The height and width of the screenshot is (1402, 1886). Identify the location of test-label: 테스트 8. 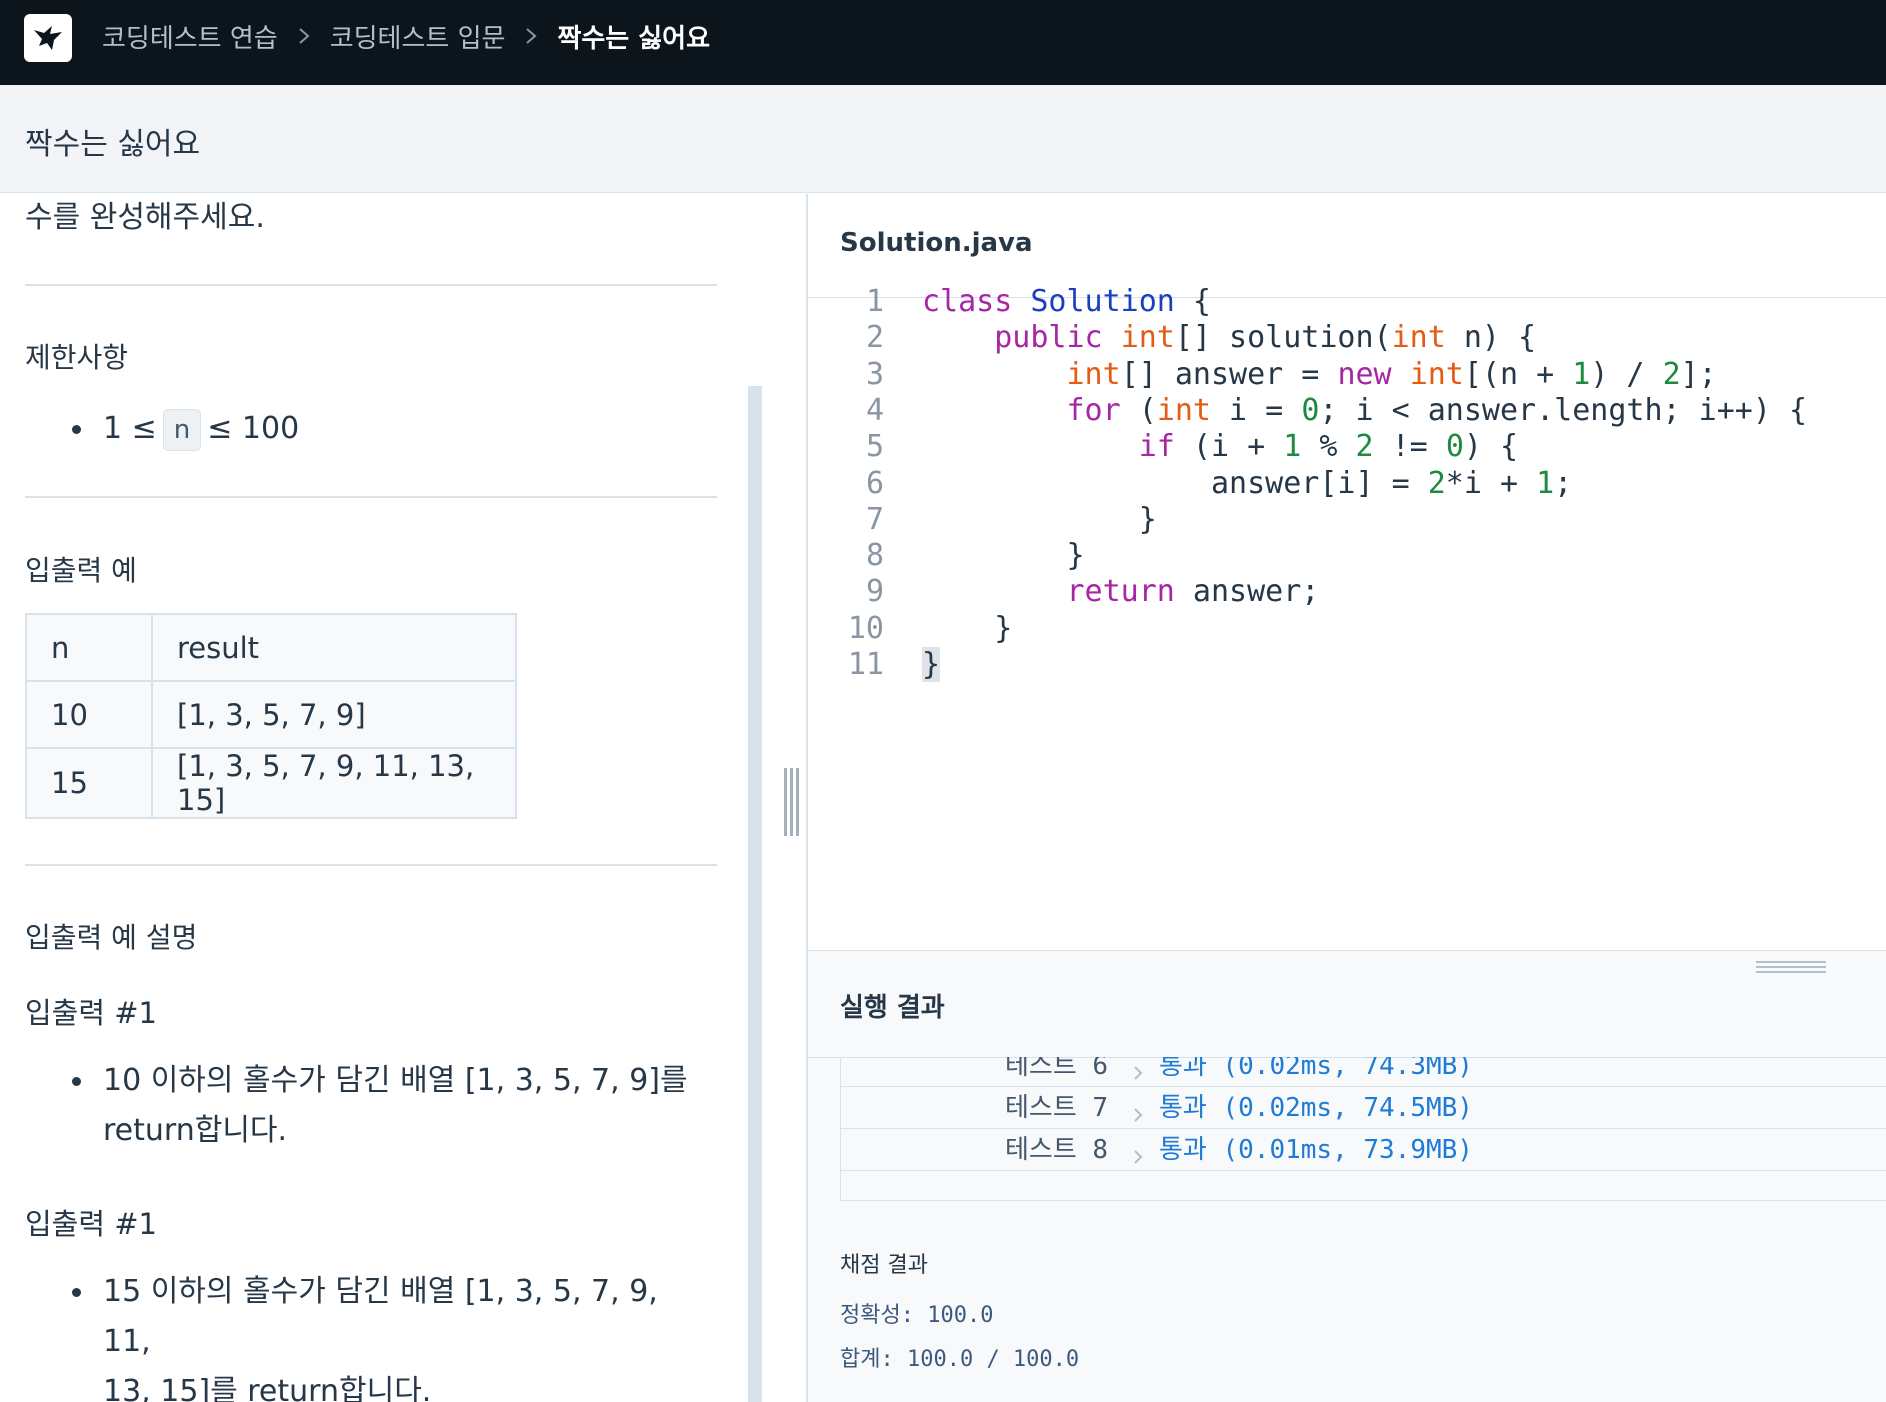
(1057, 1150).